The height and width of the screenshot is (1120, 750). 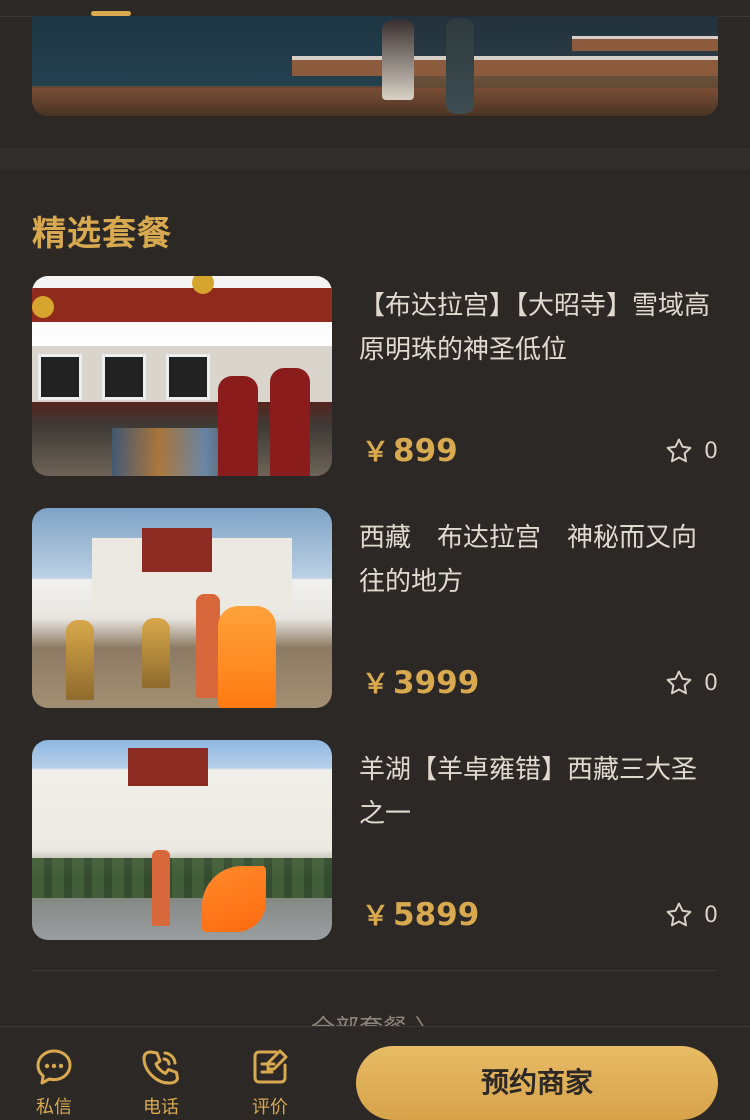 I want to click on review-action: 评价, so click(x=270, y=1083).